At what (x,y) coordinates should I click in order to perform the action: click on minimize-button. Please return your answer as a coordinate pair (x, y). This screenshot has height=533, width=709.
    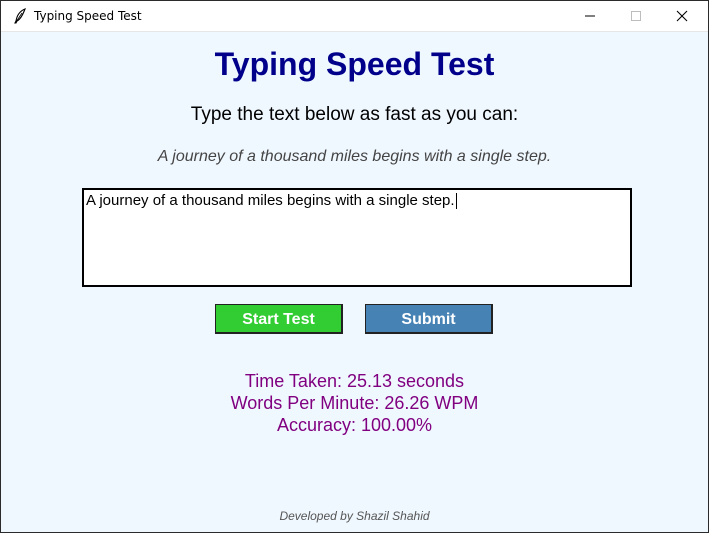
    Looking at the image, I should click on (590, 16).